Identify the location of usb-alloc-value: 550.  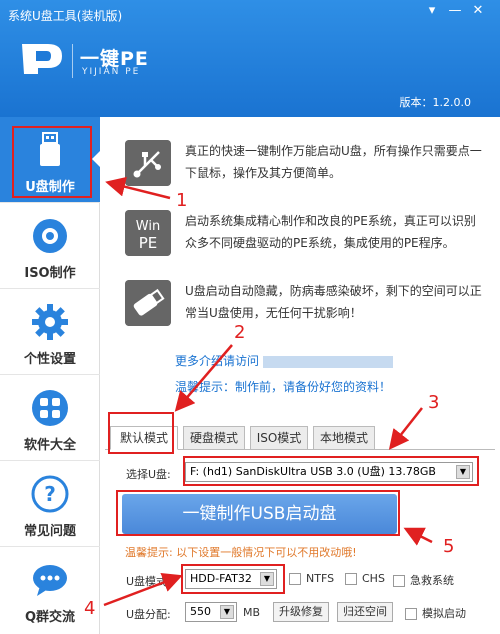
(200, 611).